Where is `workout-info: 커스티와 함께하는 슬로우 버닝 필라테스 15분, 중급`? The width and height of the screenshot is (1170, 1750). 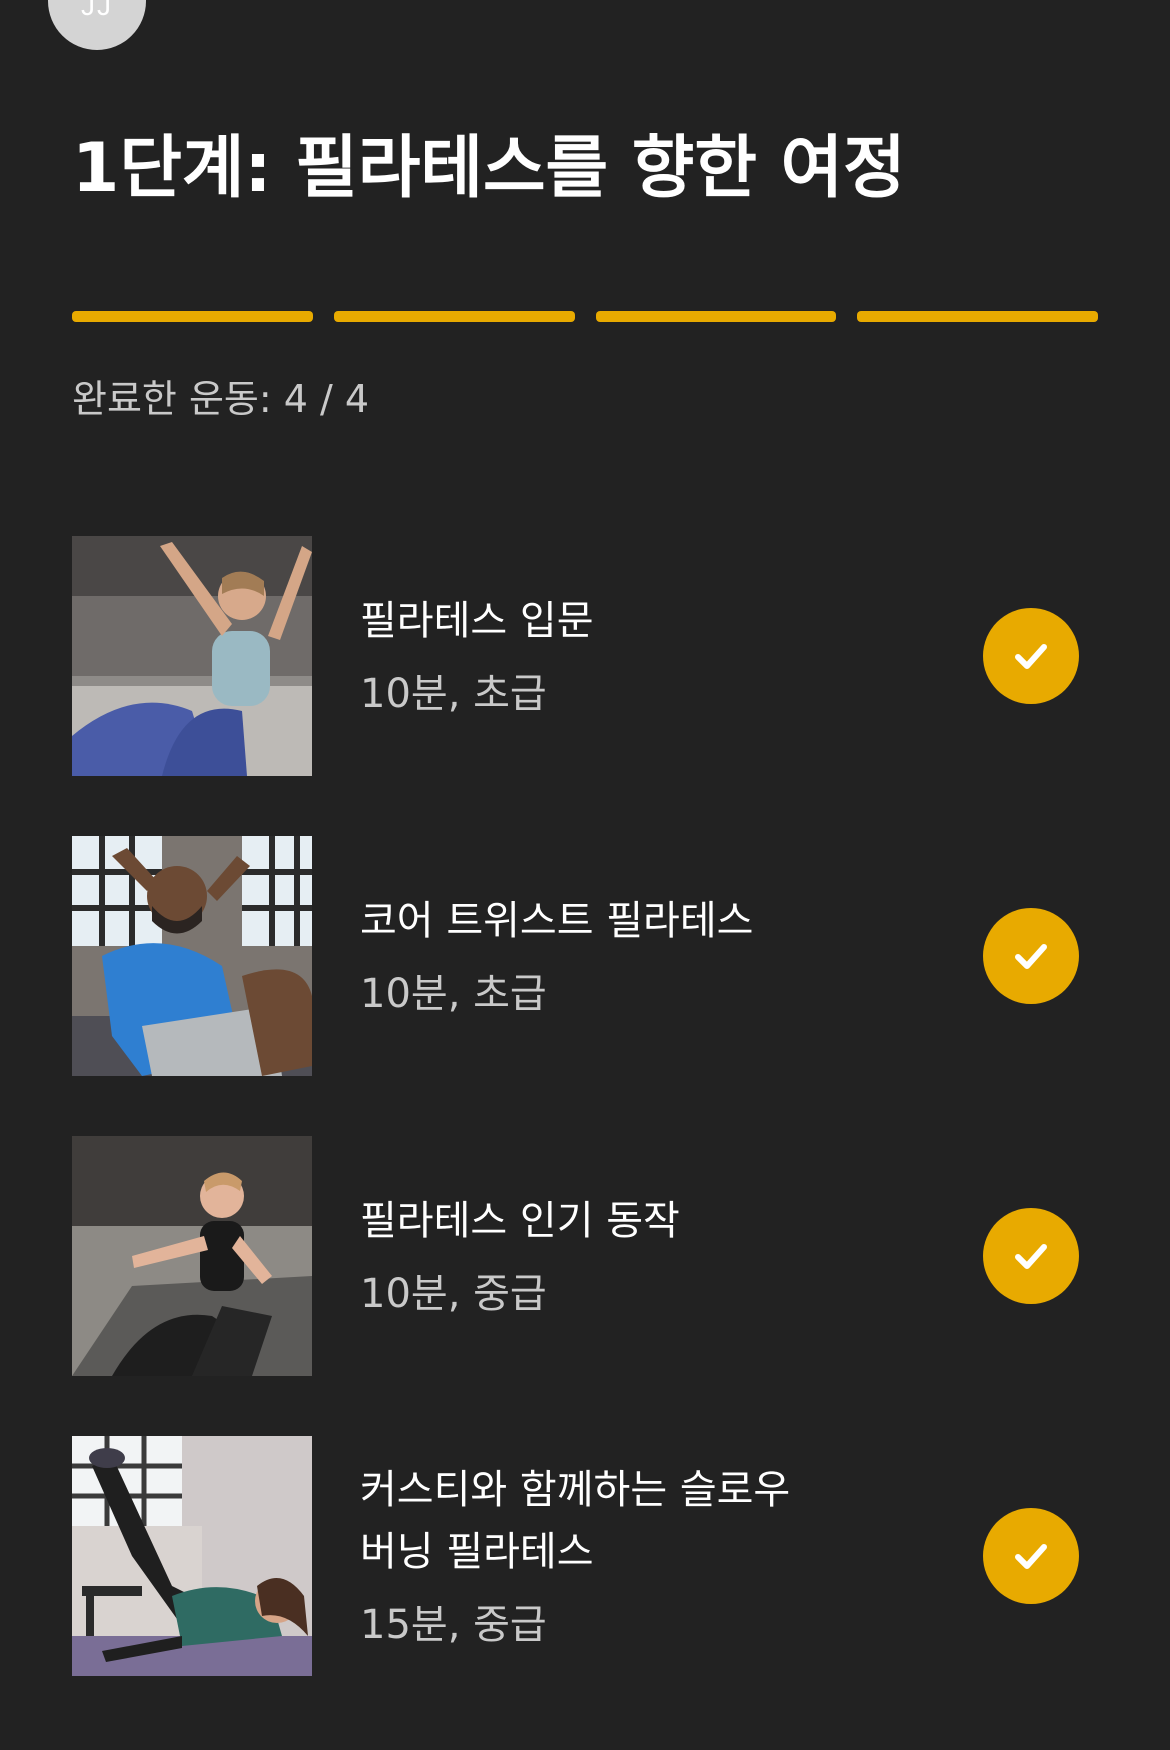
workout-info: 커스티와 함께하는 슬로우 버닝 필라테스 15분, 중급 is located at coordinates (640, 1556).